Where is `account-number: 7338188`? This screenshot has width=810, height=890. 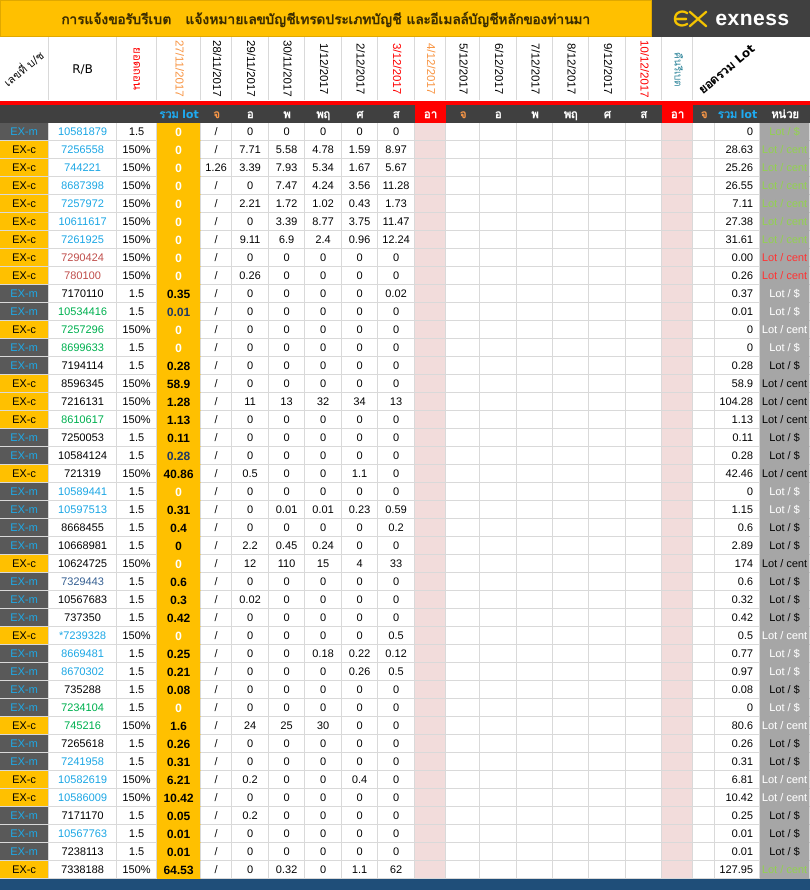 account-number: 7338188 is located at coordinates (82, 870).